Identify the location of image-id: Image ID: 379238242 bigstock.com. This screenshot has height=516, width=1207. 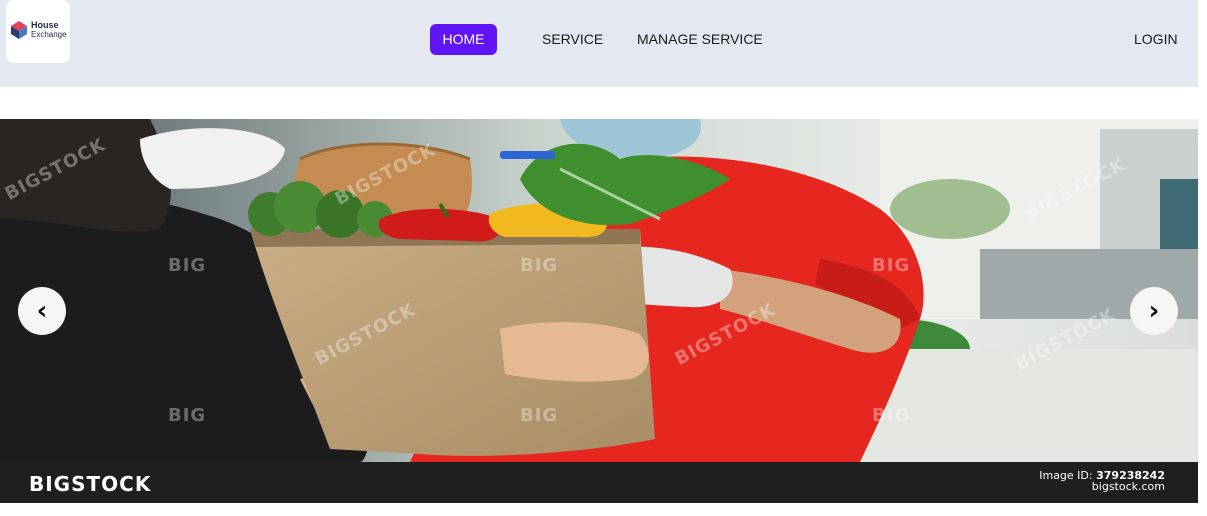
(1102, 481).